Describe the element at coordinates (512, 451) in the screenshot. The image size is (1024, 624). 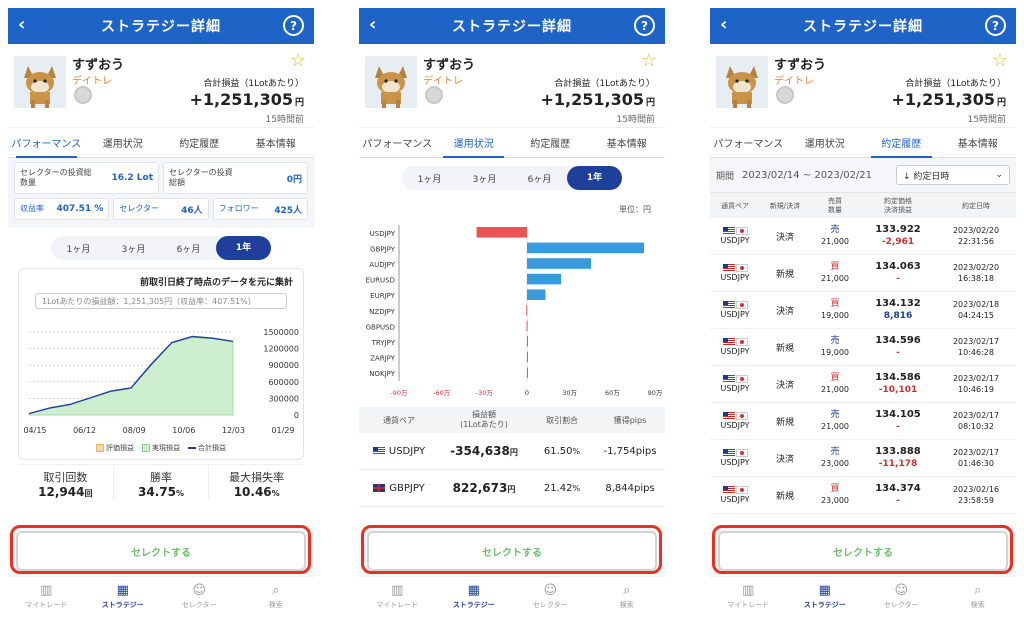
I see `table-row: USDJPY -354,638円 61.50% -1,754pips` at that location.